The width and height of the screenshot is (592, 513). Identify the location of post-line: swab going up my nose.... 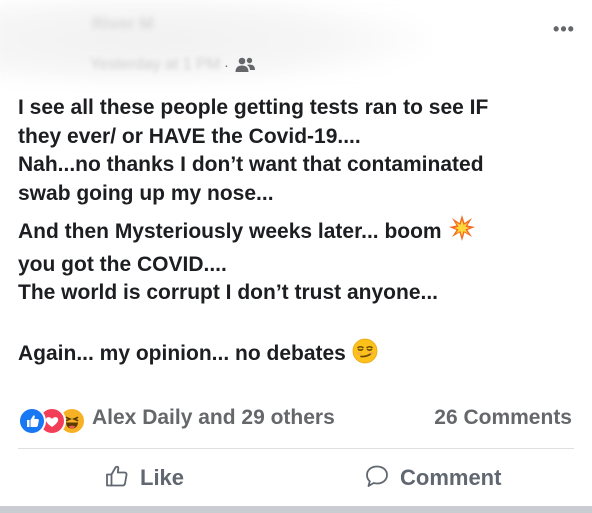
(146, 193).